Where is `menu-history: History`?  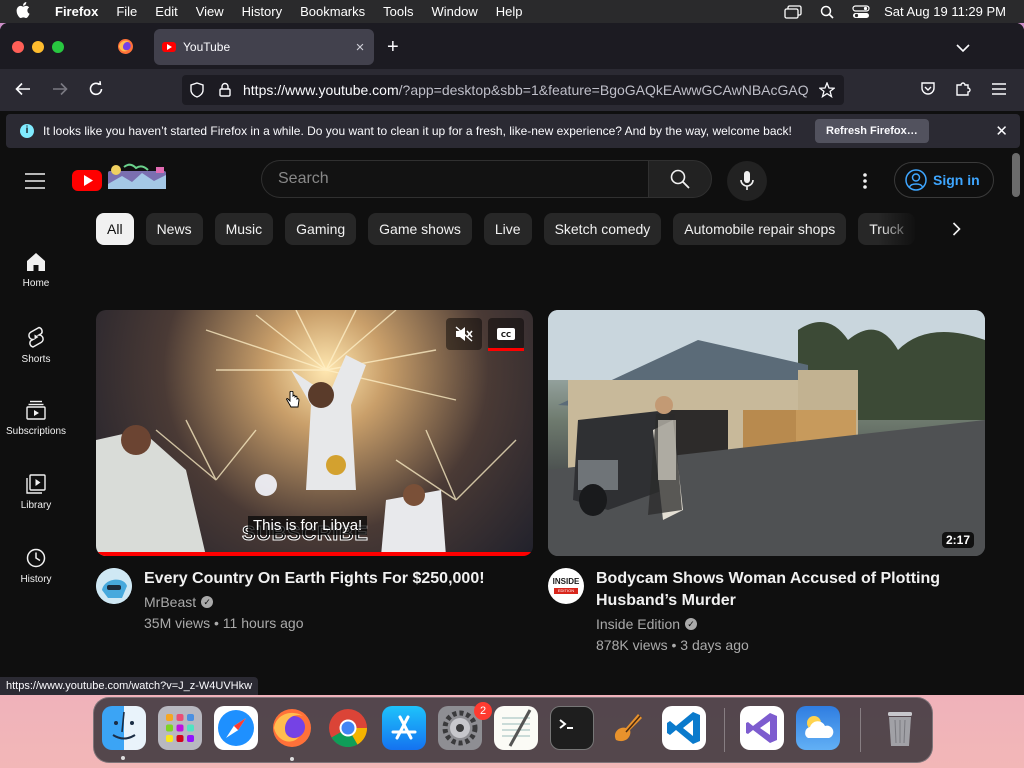 menu-history: History is located at coordinates (262, 11).